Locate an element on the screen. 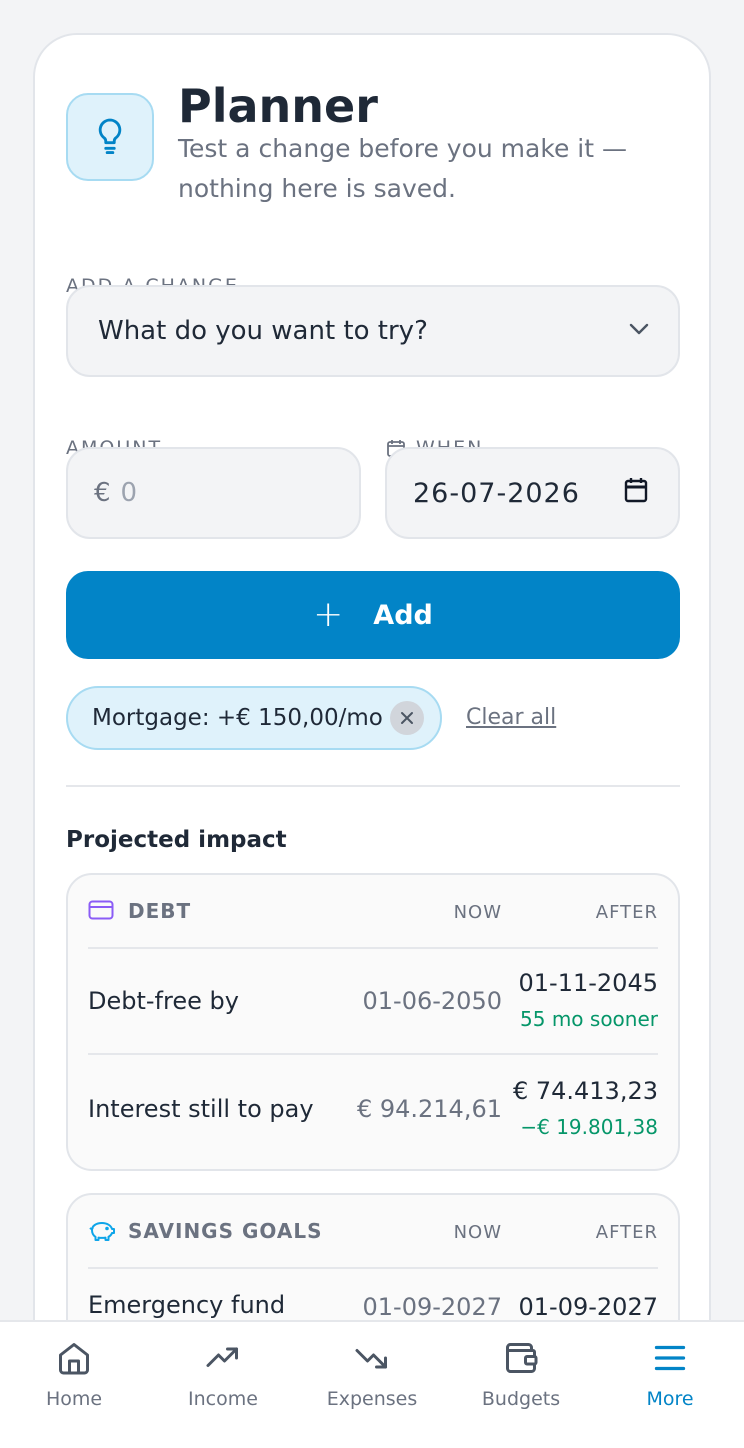  section-divider is located at coordinates (373, 786).